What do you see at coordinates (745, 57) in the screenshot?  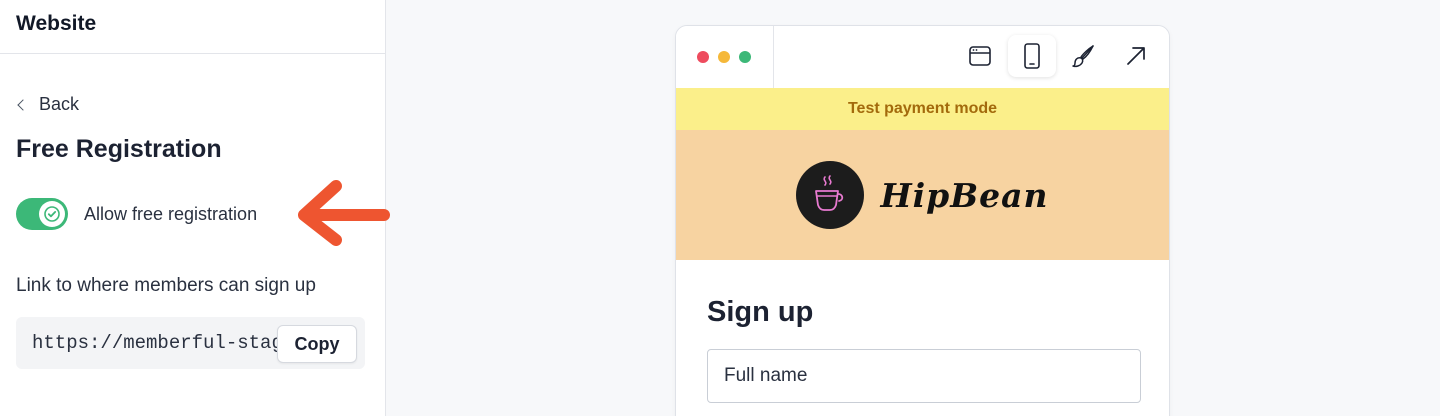 I see `maximize-dot-icon` at bounding box center [745, 57].